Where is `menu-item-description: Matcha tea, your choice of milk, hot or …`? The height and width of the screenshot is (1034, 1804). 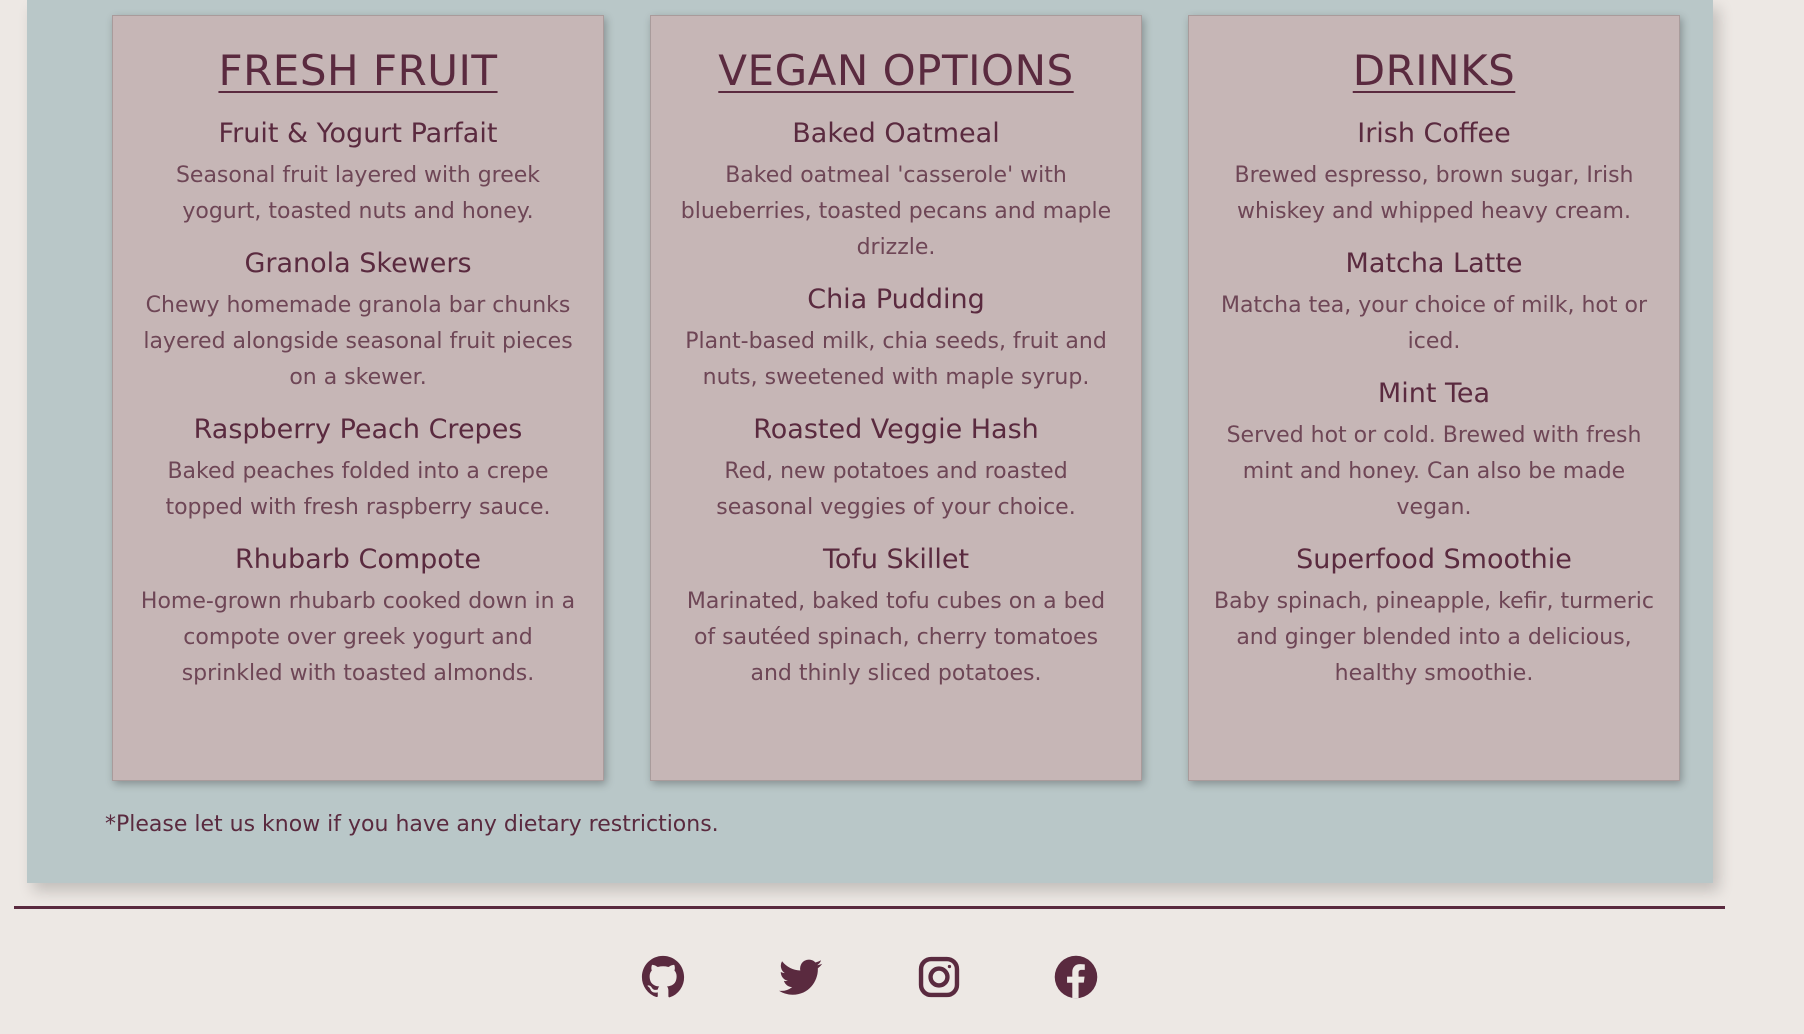
menu-item-description: Matcha tea, your choice of milk, hot or … is located at coordinates (1434, 323).